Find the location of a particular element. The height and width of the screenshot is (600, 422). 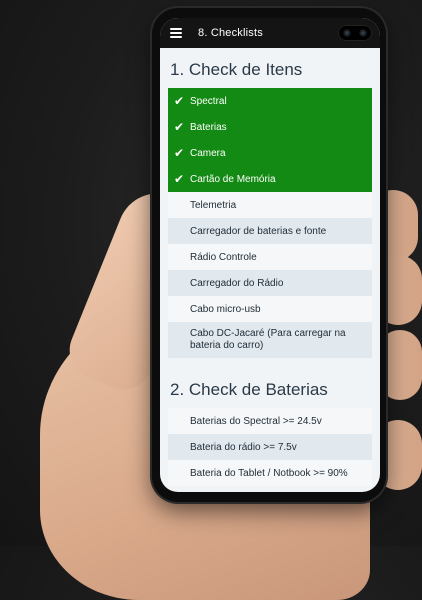

checklist-item: Rádio Controle is located at coordinates (270, 257).